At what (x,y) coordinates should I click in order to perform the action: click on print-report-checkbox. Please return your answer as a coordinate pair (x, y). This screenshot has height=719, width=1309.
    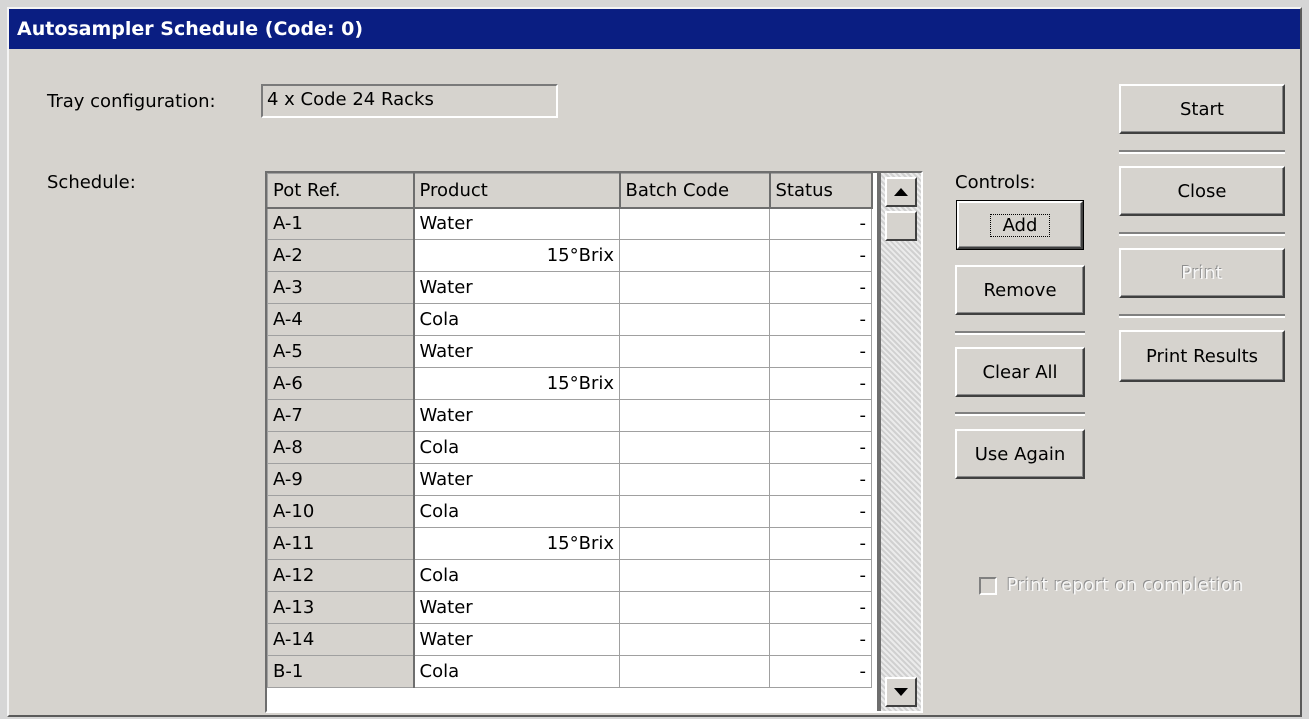
    Looking at the image, I should click on (988, 585).